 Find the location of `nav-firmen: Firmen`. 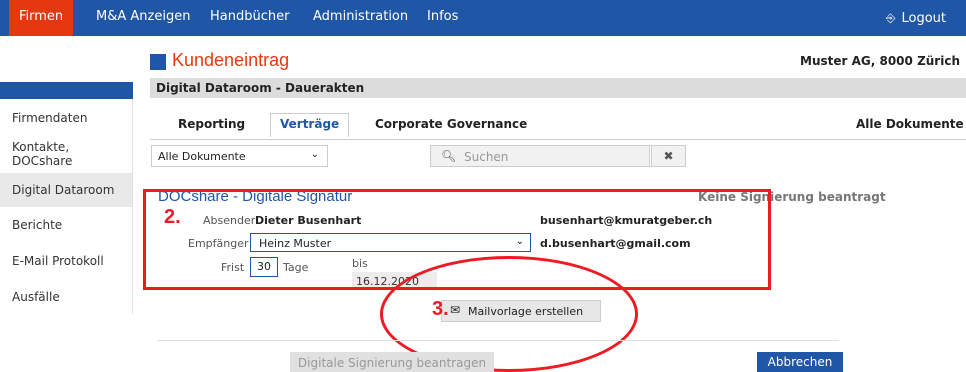

nav-firmen: Firmen is located at coordinates (41, 18).